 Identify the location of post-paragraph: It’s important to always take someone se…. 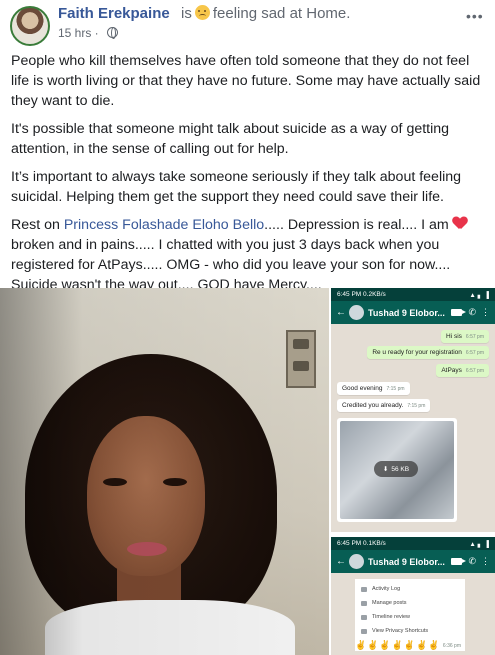
(236, 187).